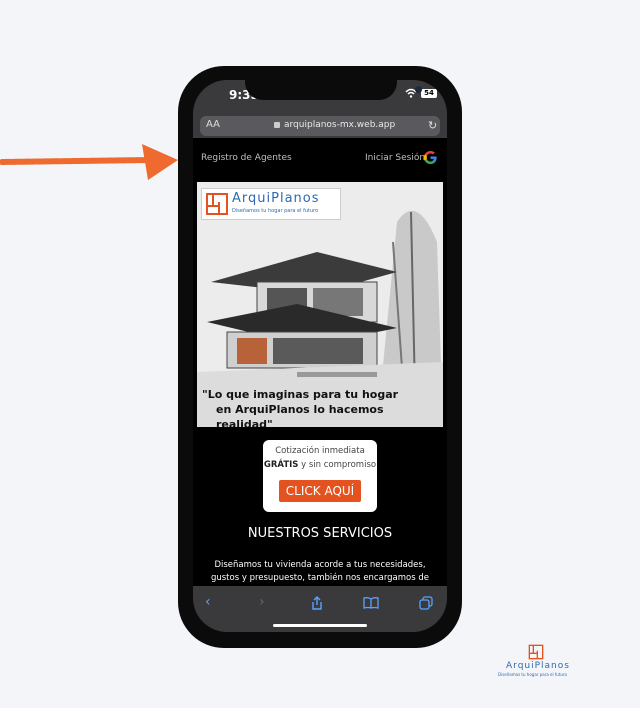 This screenshot has width=640, height=708. I want to click on share-icon, so click(317, 603).